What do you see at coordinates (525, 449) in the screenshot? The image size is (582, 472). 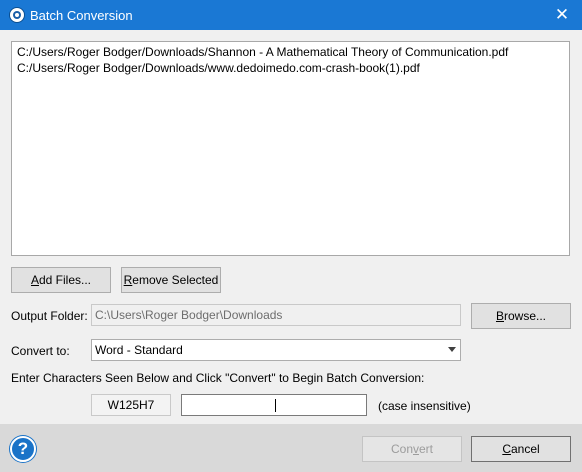 I see `cancel-label: ancel` at bounding box center [525, 449].